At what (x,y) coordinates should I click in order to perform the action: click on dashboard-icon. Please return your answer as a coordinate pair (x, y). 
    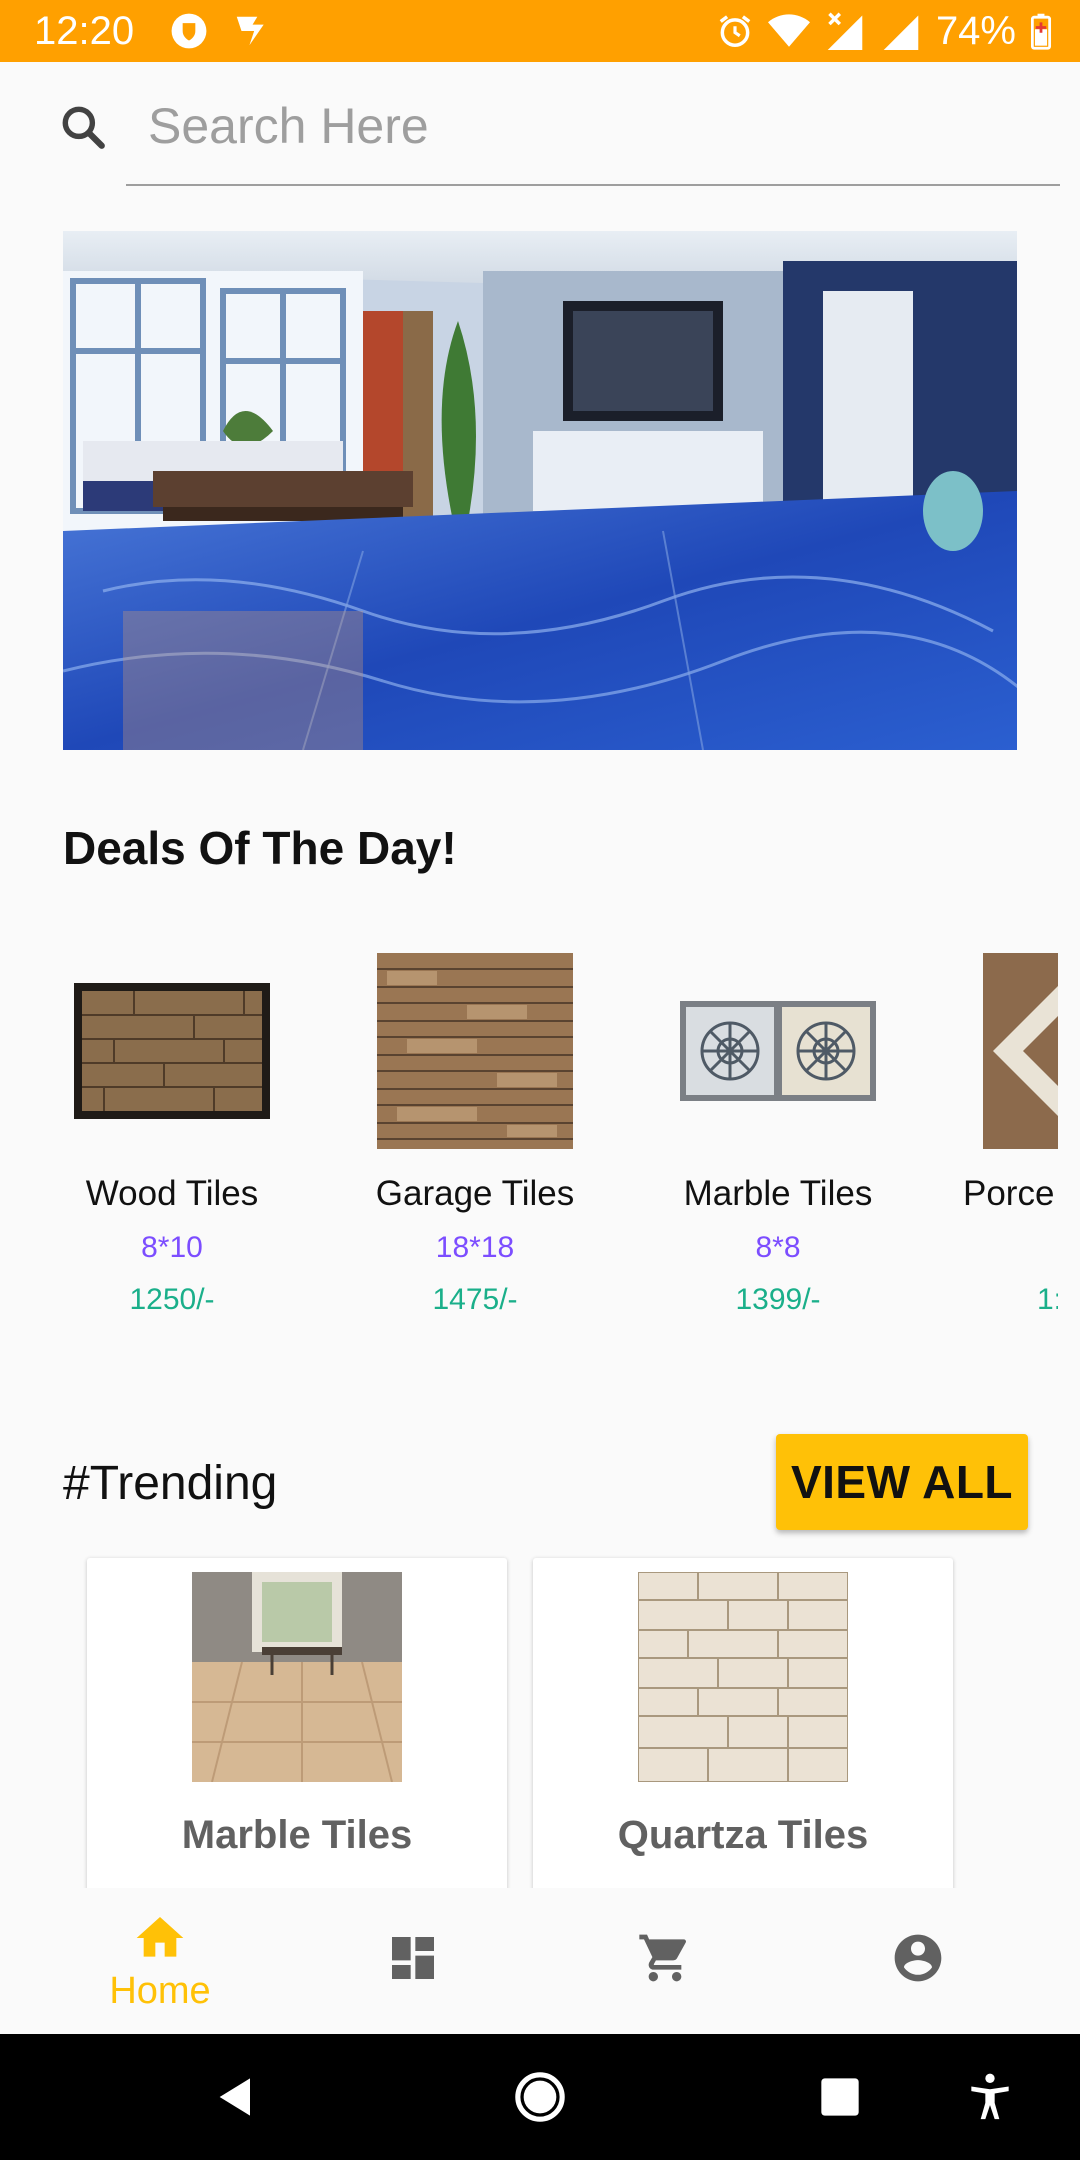
    Looking at the image, I should click on (413, 1958).